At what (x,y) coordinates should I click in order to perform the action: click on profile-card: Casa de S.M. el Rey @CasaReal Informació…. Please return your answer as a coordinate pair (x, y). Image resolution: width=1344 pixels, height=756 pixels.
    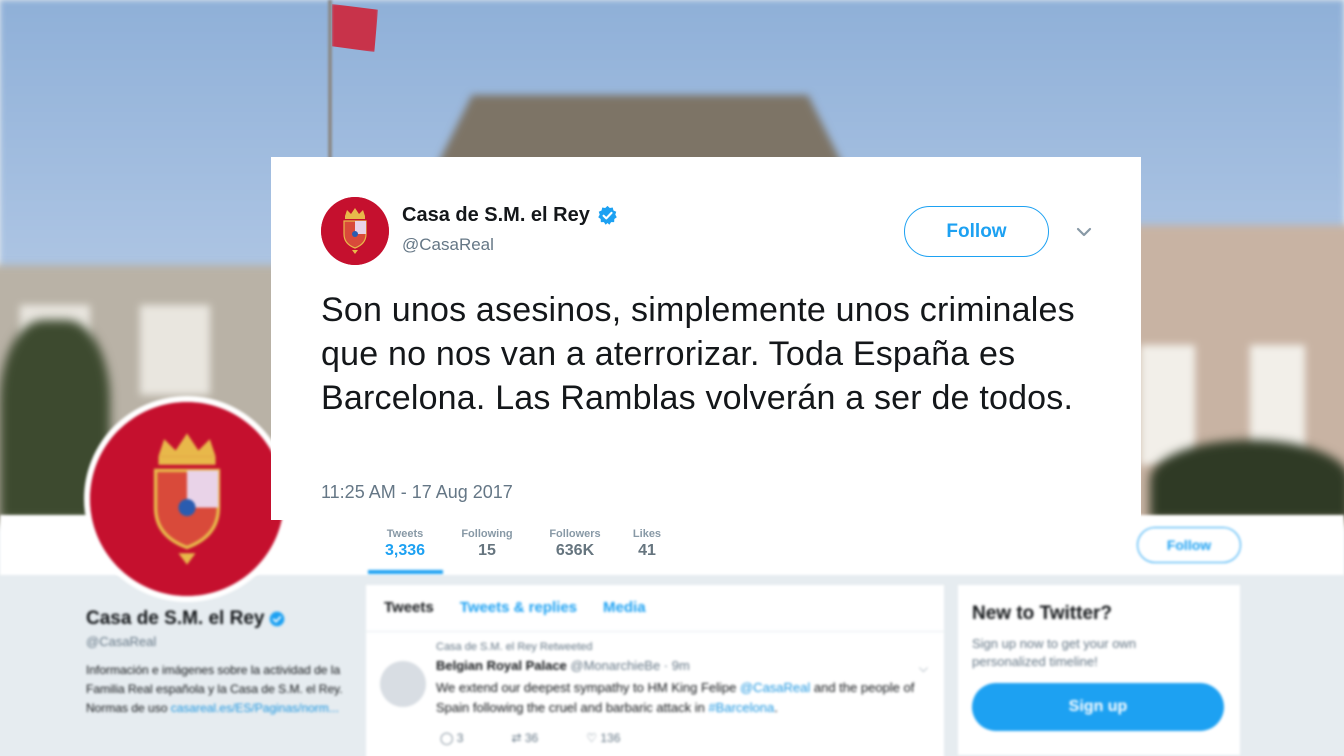
    Looking at the image, I should click on (221, 663).